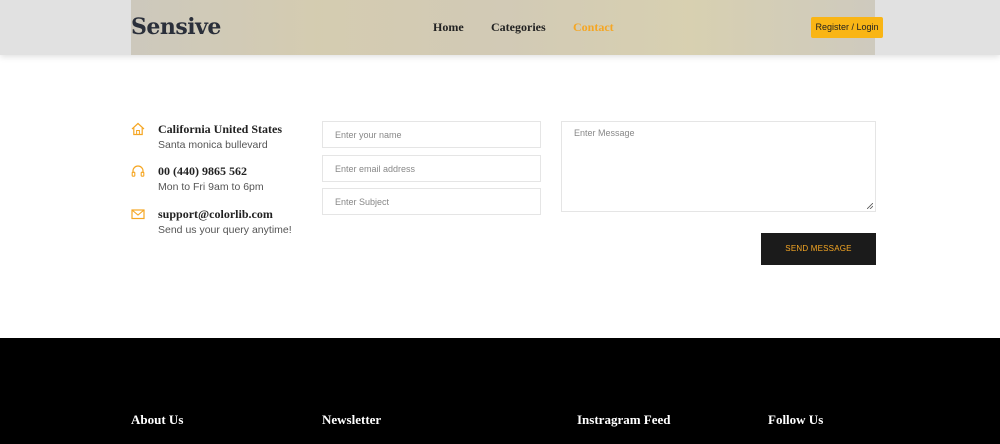 The image size is (1000, 444). I want to click on contact-info-phone: 00 (440) 9865 562 Mon to Fri 9am to 6pm, so click(221, 184).